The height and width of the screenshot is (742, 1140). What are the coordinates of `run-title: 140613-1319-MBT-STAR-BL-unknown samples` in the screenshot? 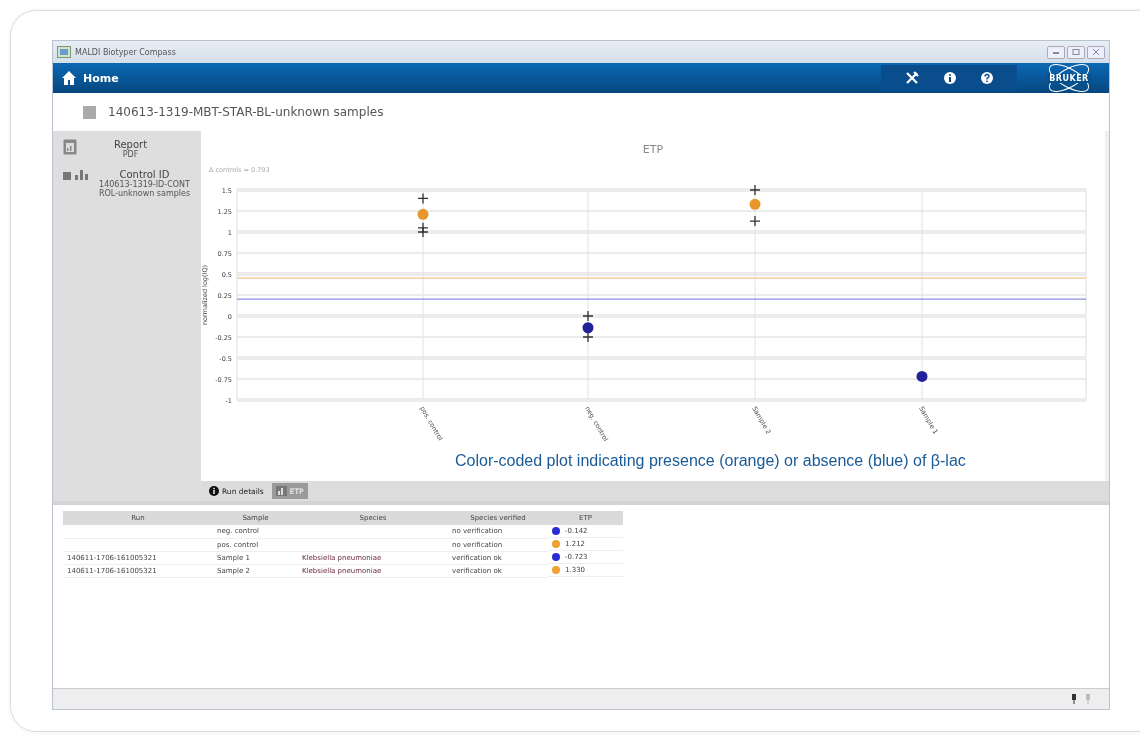 It's located at (246, 112).